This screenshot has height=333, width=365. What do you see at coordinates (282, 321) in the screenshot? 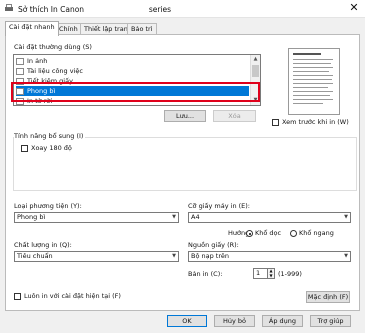
I see `apply-button: Áp dụng` at bounding box center [282, 321].